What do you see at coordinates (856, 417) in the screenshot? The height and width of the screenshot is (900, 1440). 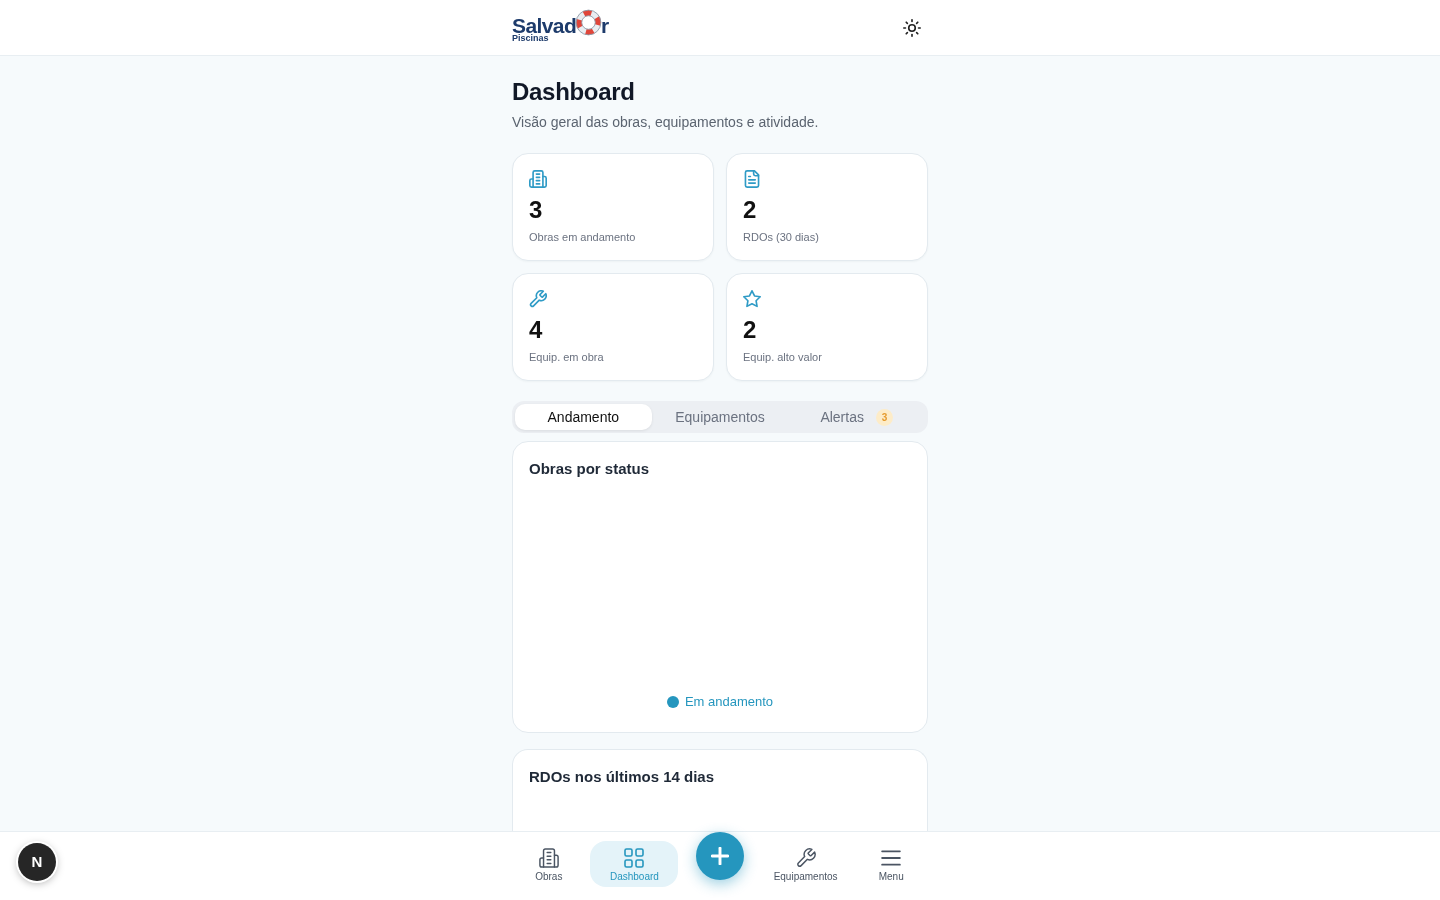 I see `tab: Alertas 3` at bounding box center [856, 417].